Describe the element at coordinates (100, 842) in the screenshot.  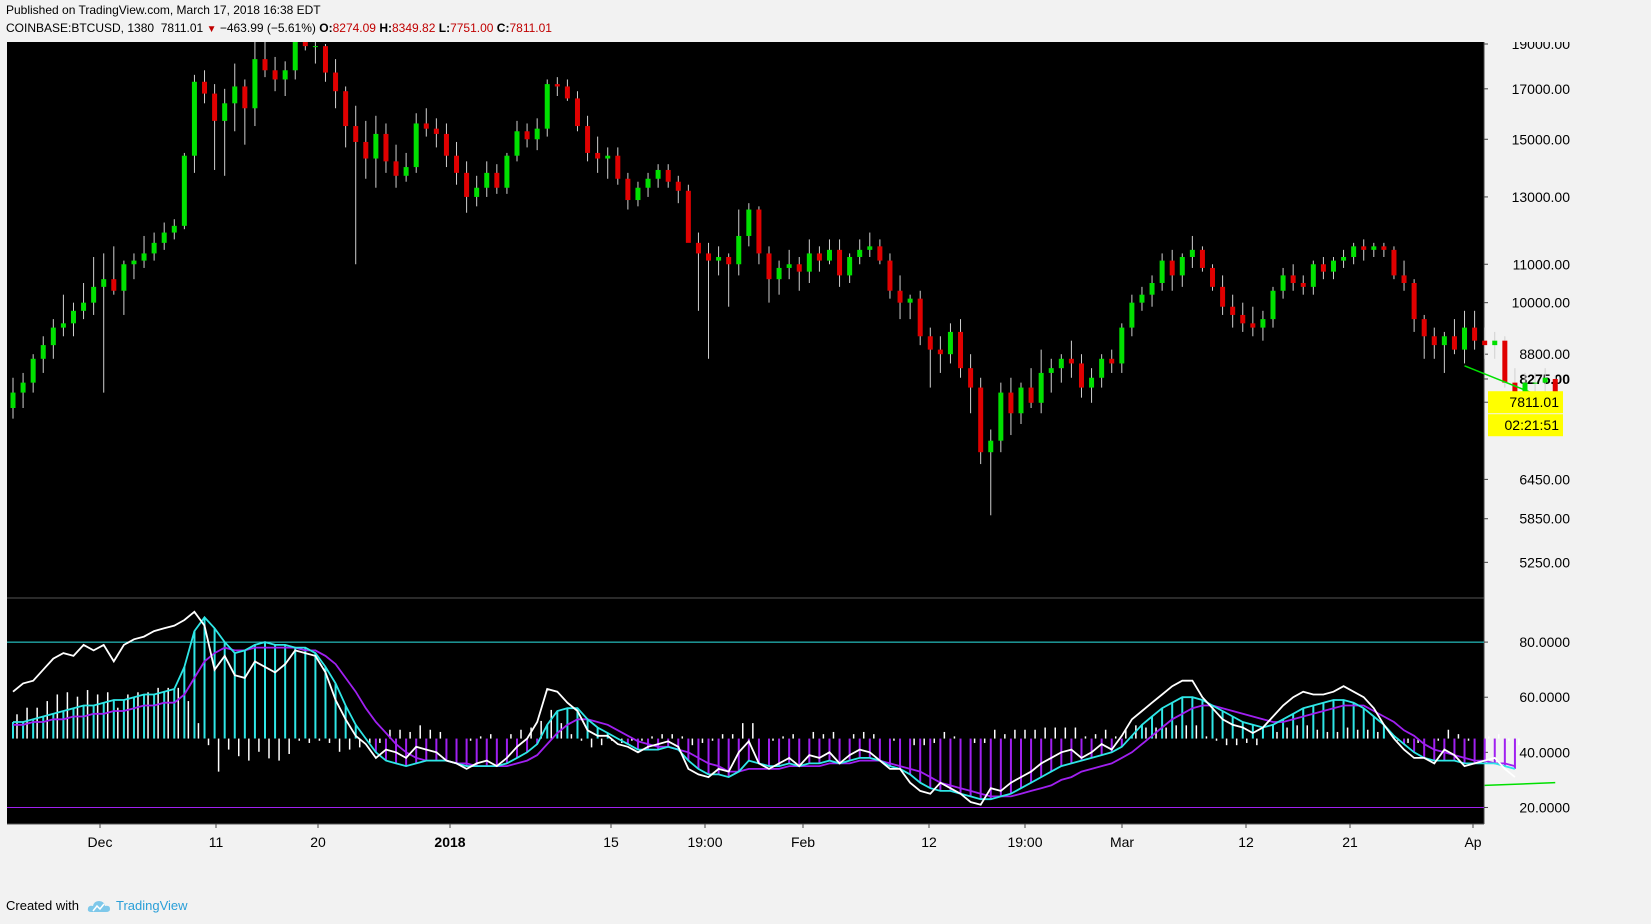
I see `time-tick-label: Dec` at that location.